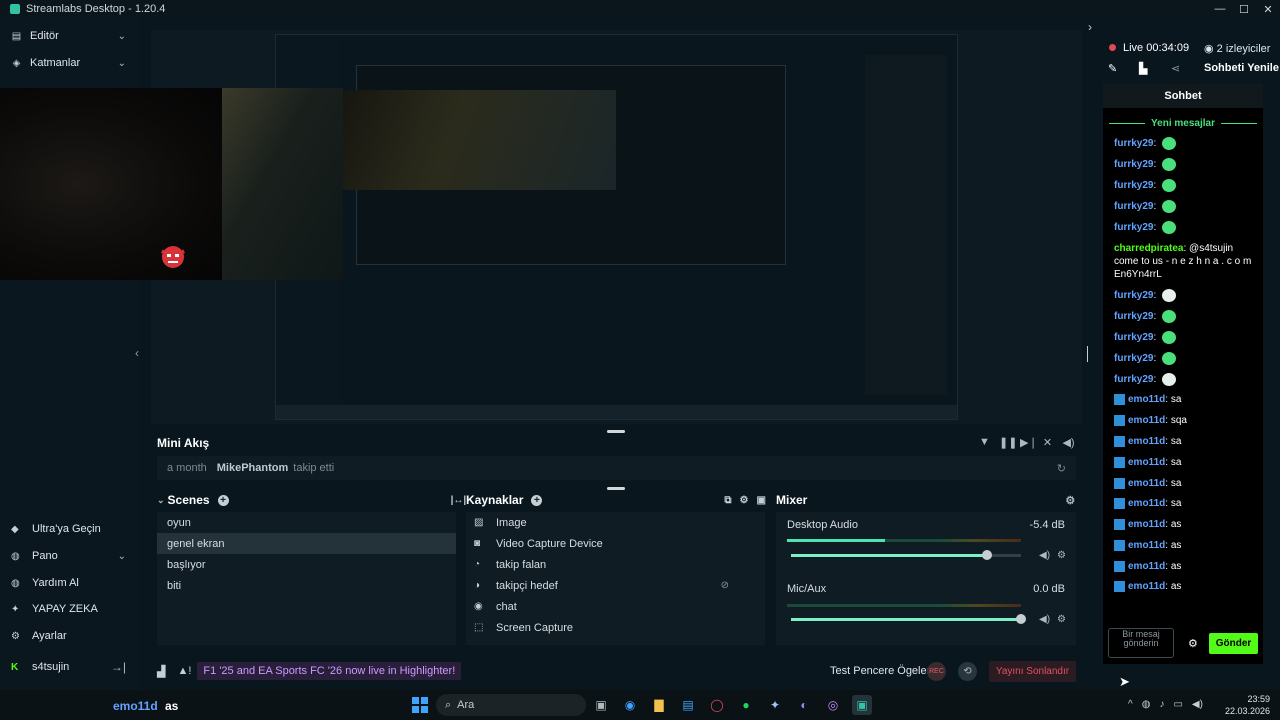  I want to click on app-icon: ✦, so click(775, 705).